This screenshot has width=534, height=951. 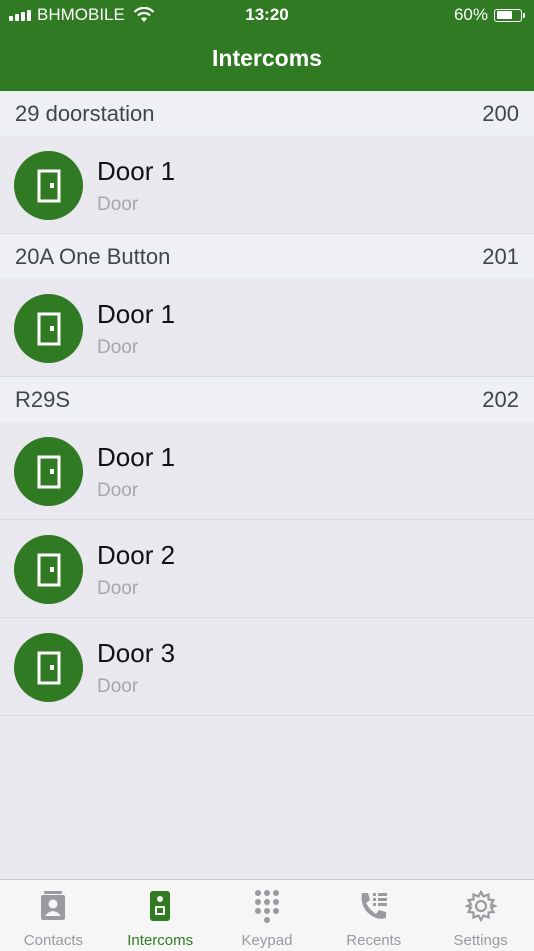 I want to click on section-number: 202, so click(x=500, y=399).